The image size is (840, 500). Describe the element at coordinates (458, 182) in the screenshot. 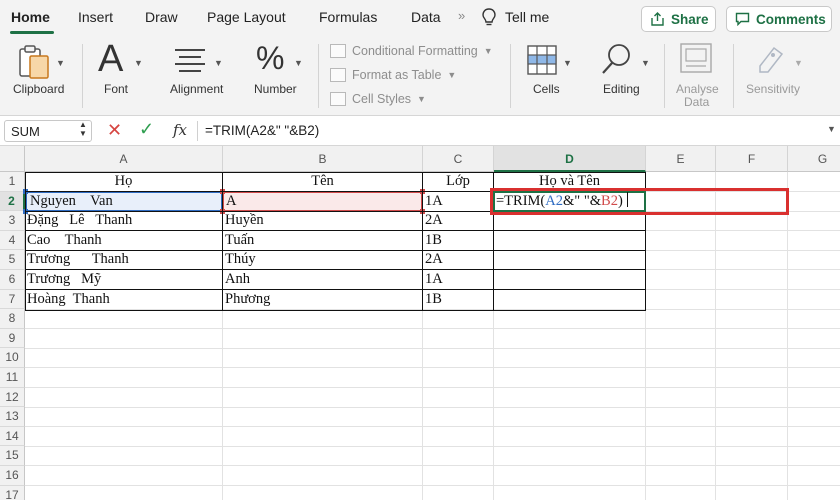

I see `cell-c1: Lớp` at that location.